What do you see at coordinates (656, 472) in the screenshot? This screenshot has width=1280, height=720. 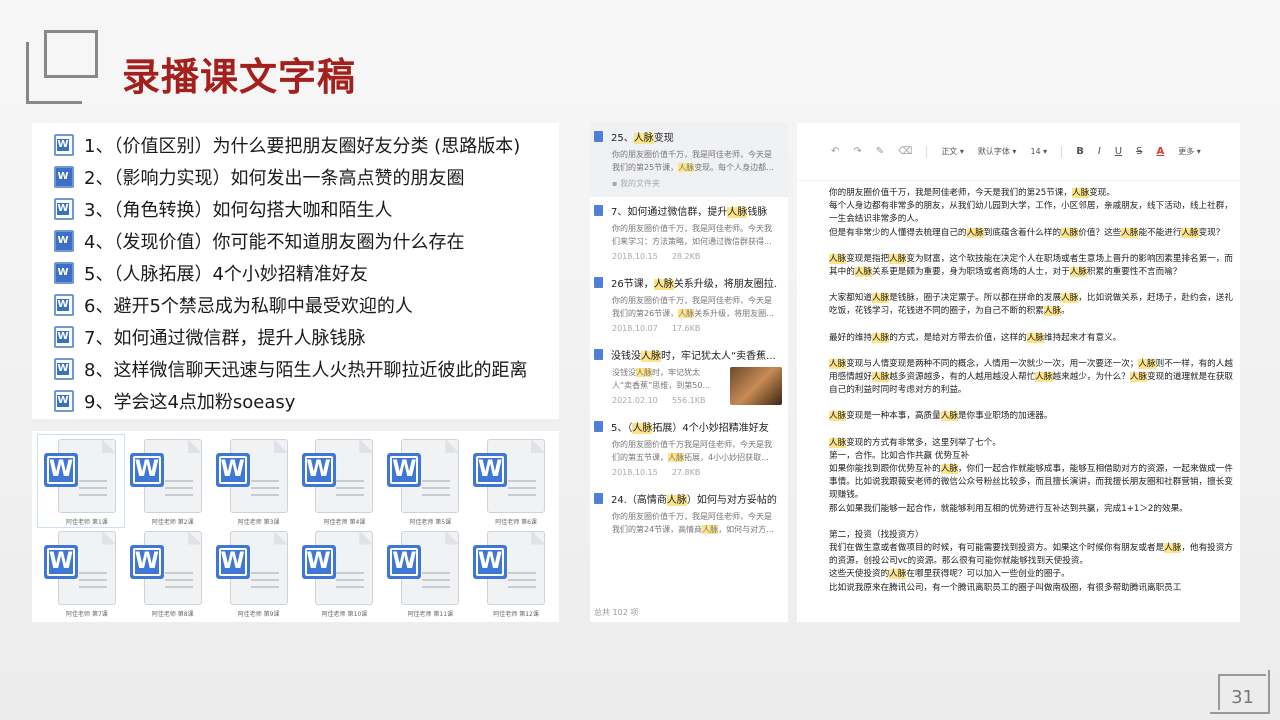 I see `document-meta: 2018.10.15 27.8KB` at bounding box center [656, 472].